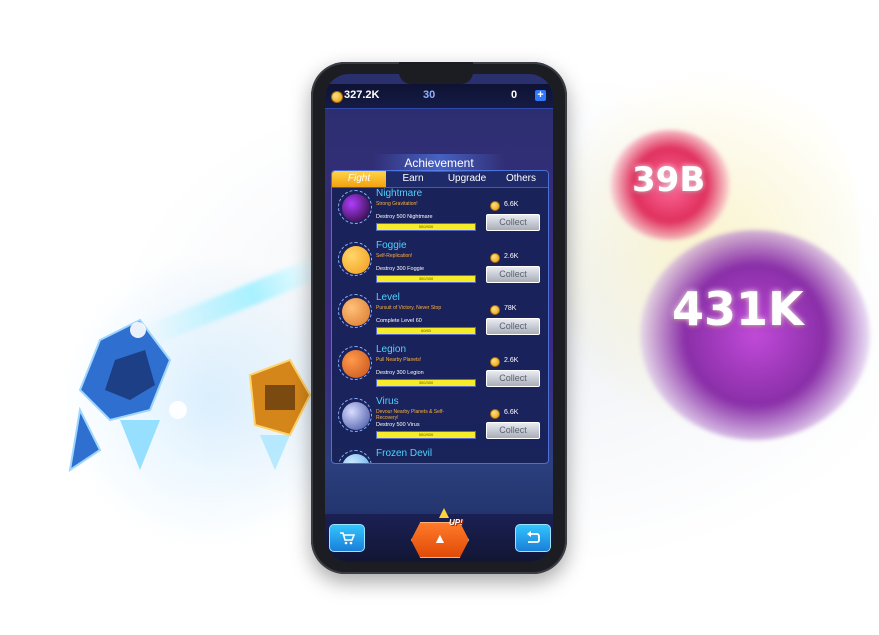  What do you see at coordinates (280, 414) in the screenshot?
I see `spaceship-center-icon` at bounding box center [280, 414].